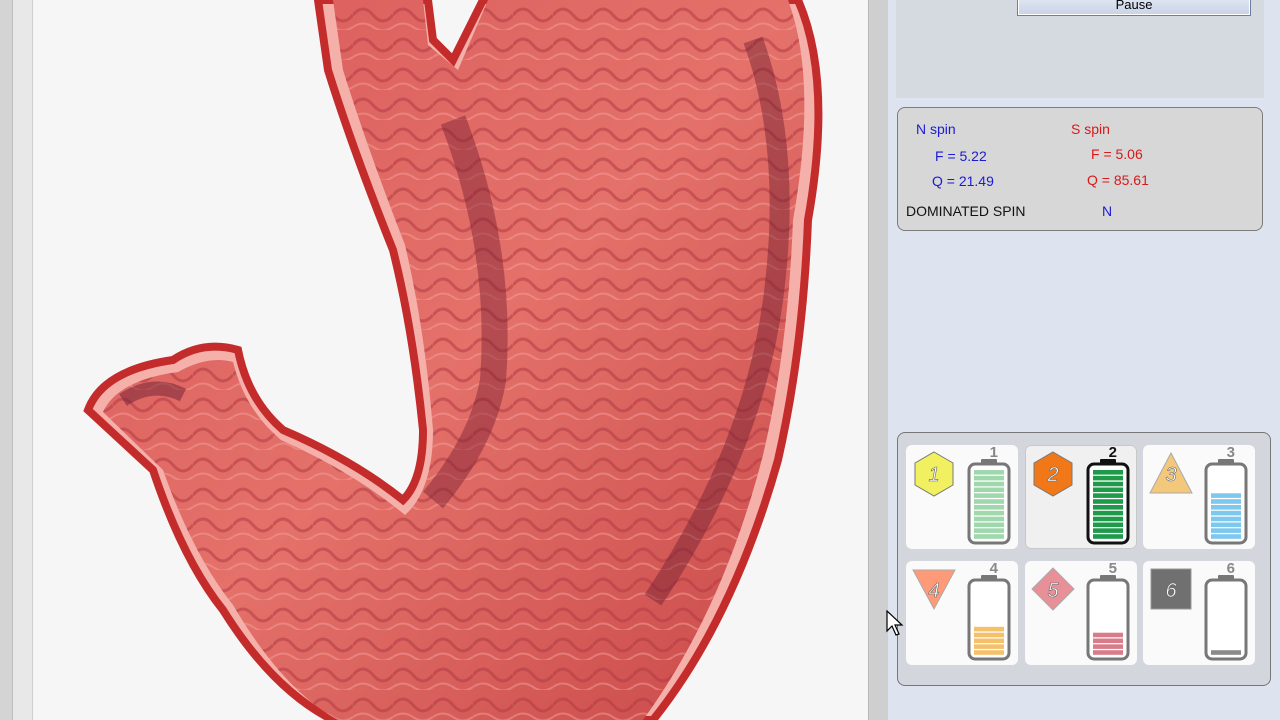 The width and height of the screenshot is (1280, 720). I want to click on battery-cell-4: 44, so click(962, 612).